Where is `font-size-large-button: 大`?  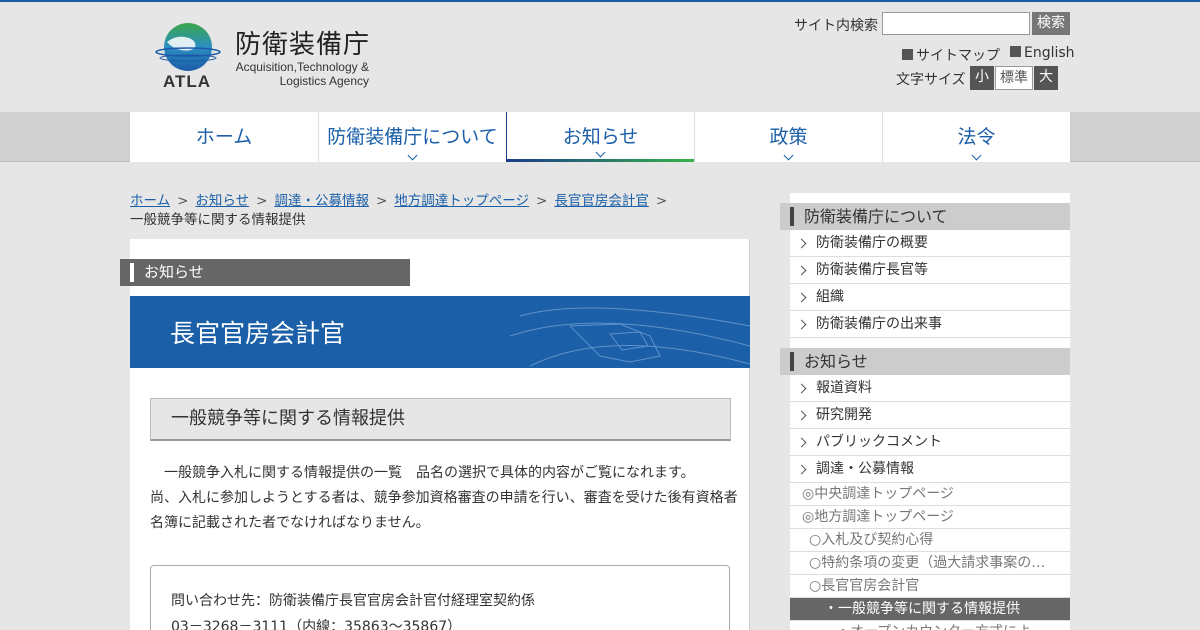
font-size-large-button: 大 is located at coordinates (1046, 78).